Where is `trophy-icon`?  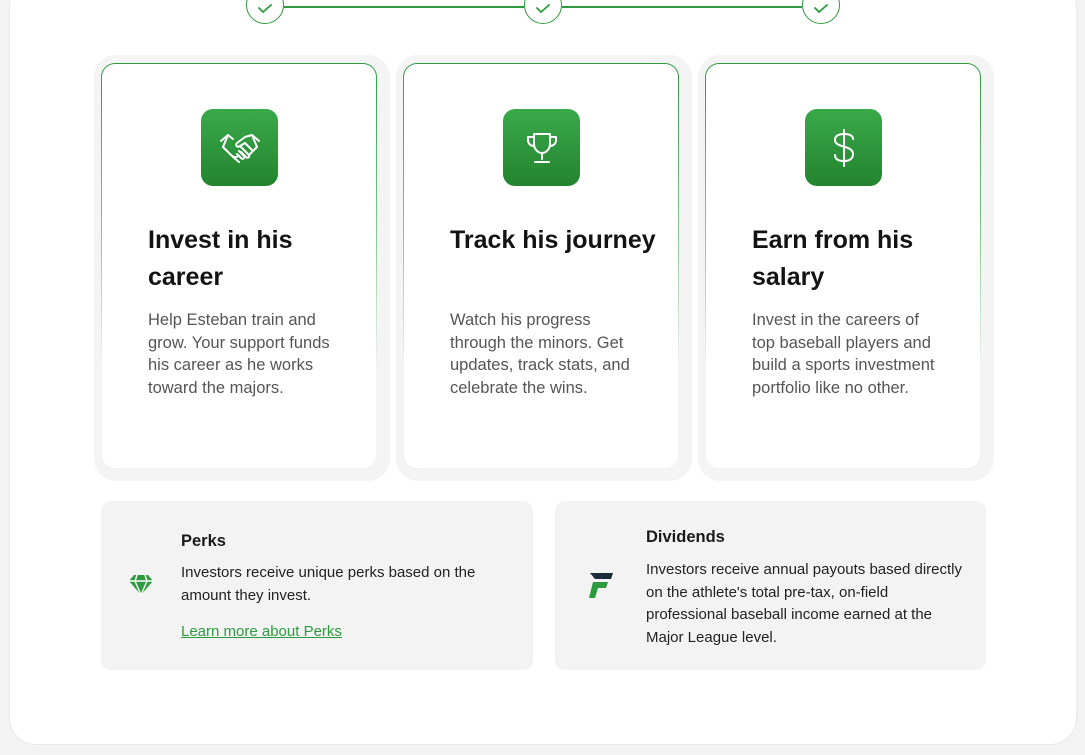
trophy-icon is located at coordinates (541, 147).